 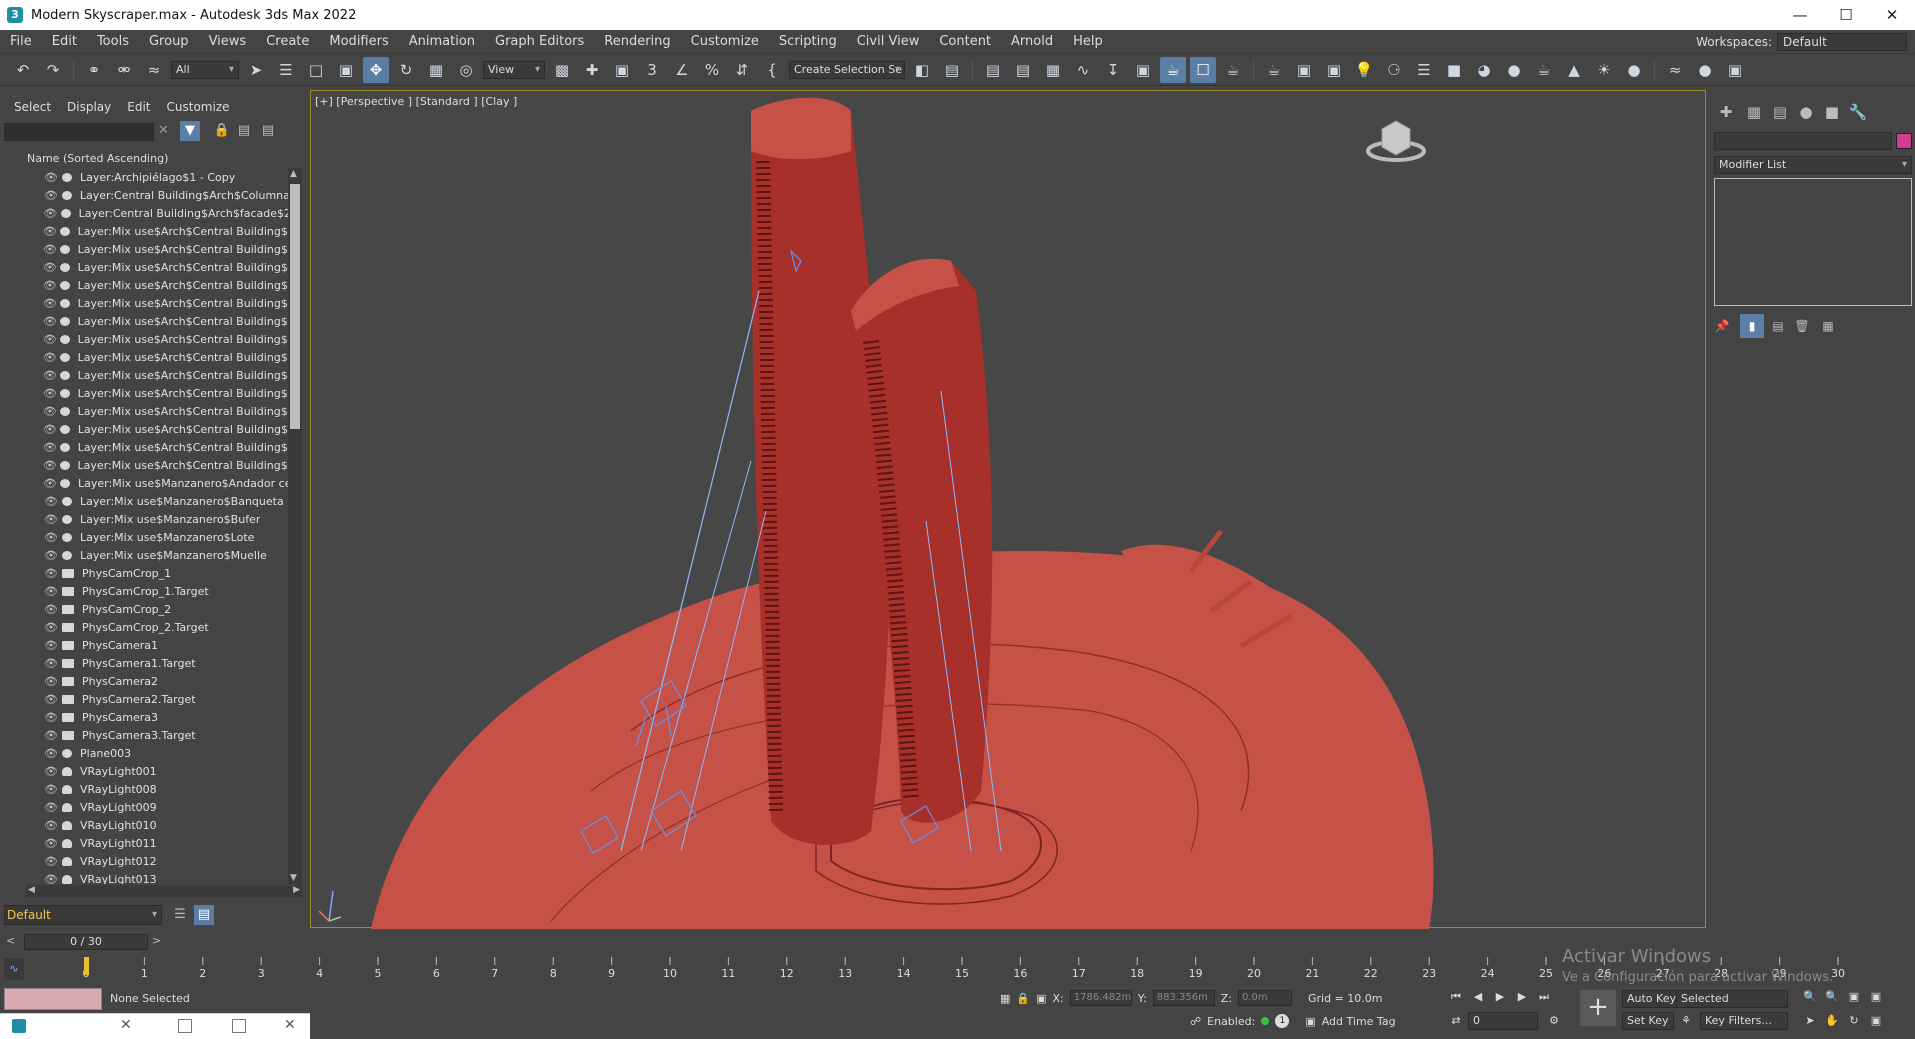 What do you see at coordinates (1364, 70) in the screenshot?
I see `vray-light-lister-icon: 💡` at bounding box center [1364, 70].